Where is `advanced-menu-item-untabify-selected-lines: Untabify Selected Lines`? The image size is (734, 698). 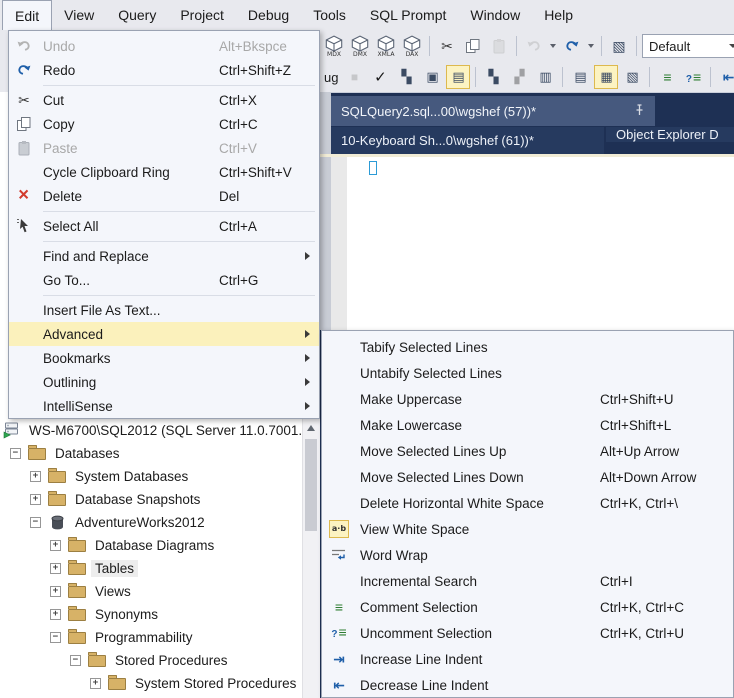
advanced-menu-item-untabify-selected-lines: Untabify Selected Lines is located at coordinates (527, 373).